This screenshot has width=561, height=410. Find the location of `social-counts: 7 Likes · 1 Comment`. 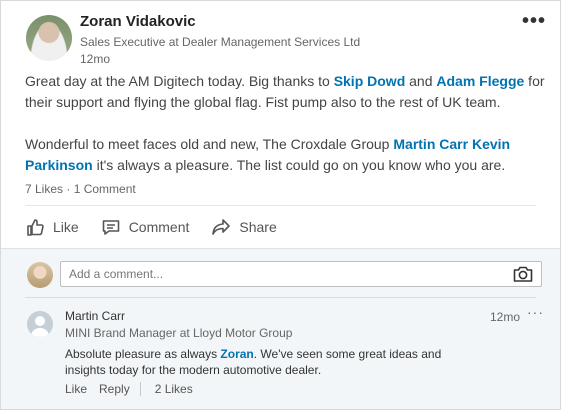

social-counts: 7 Likes · 1 Comment is located at coordinates (80, 189).